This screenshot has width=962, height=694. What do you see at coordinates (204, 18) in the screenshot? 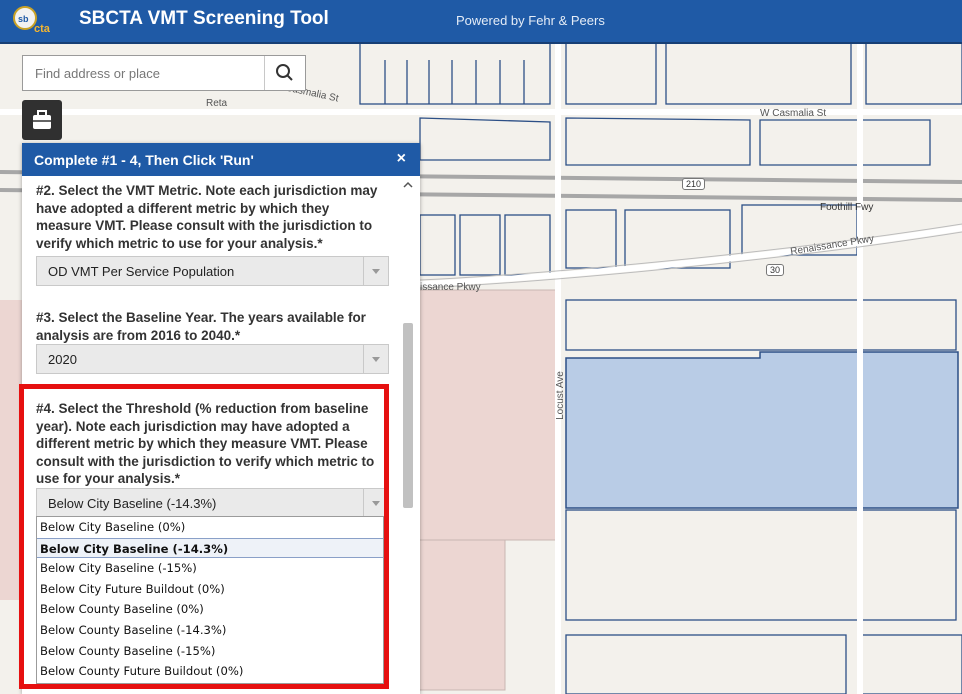
I see `app-title: SBCTA VMT Screening Tool` at bounding box center [204, 18].